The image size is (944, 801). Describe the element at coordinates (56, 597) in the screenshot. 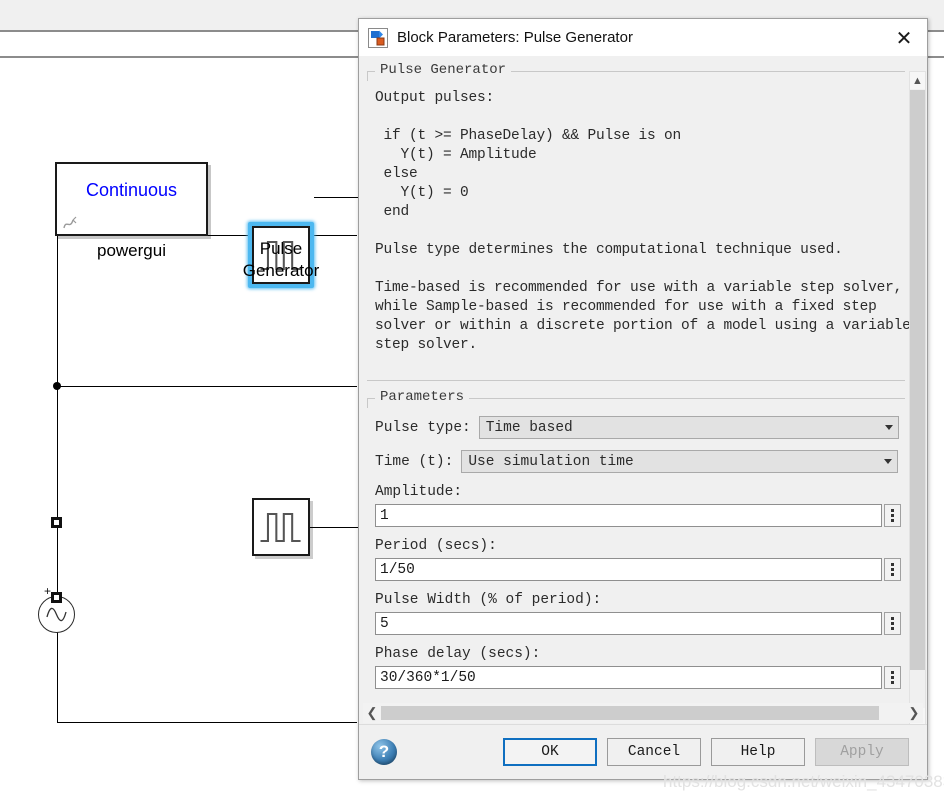

I see `ac-source-terminal-negative` at that location.